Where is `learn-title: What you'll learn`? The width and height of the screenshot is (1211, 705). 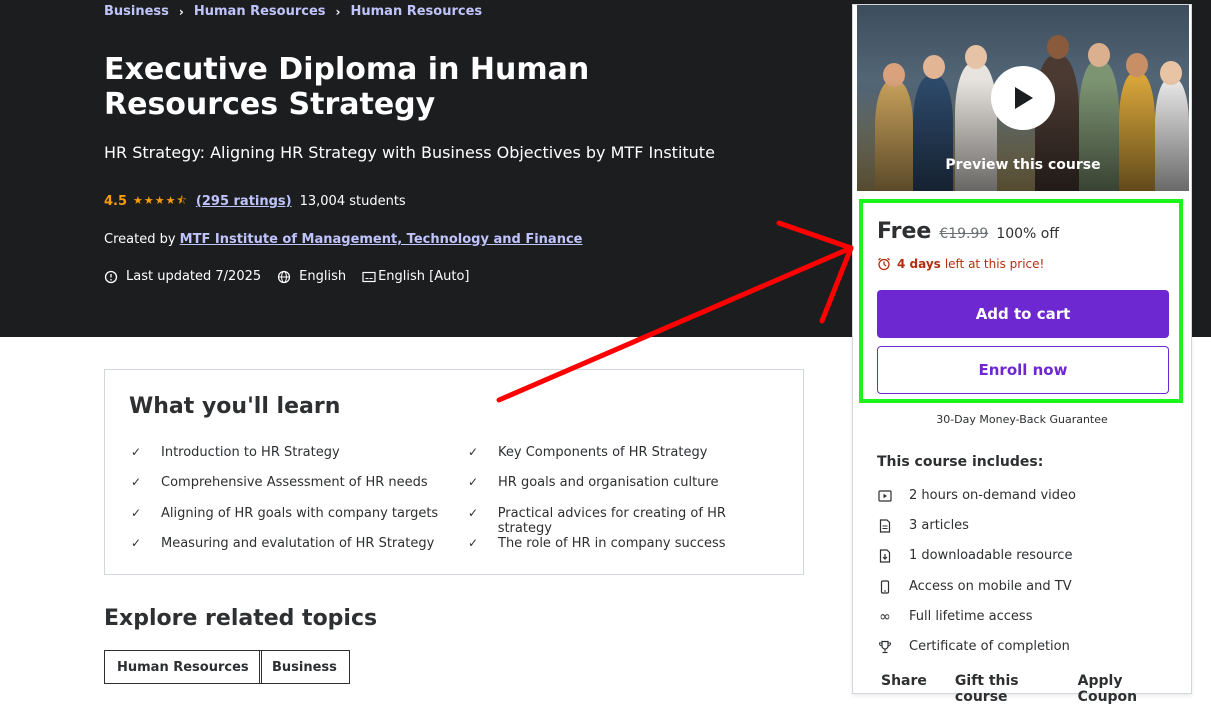 learn-title: What you'll learn is located at coordinates (235, 406).